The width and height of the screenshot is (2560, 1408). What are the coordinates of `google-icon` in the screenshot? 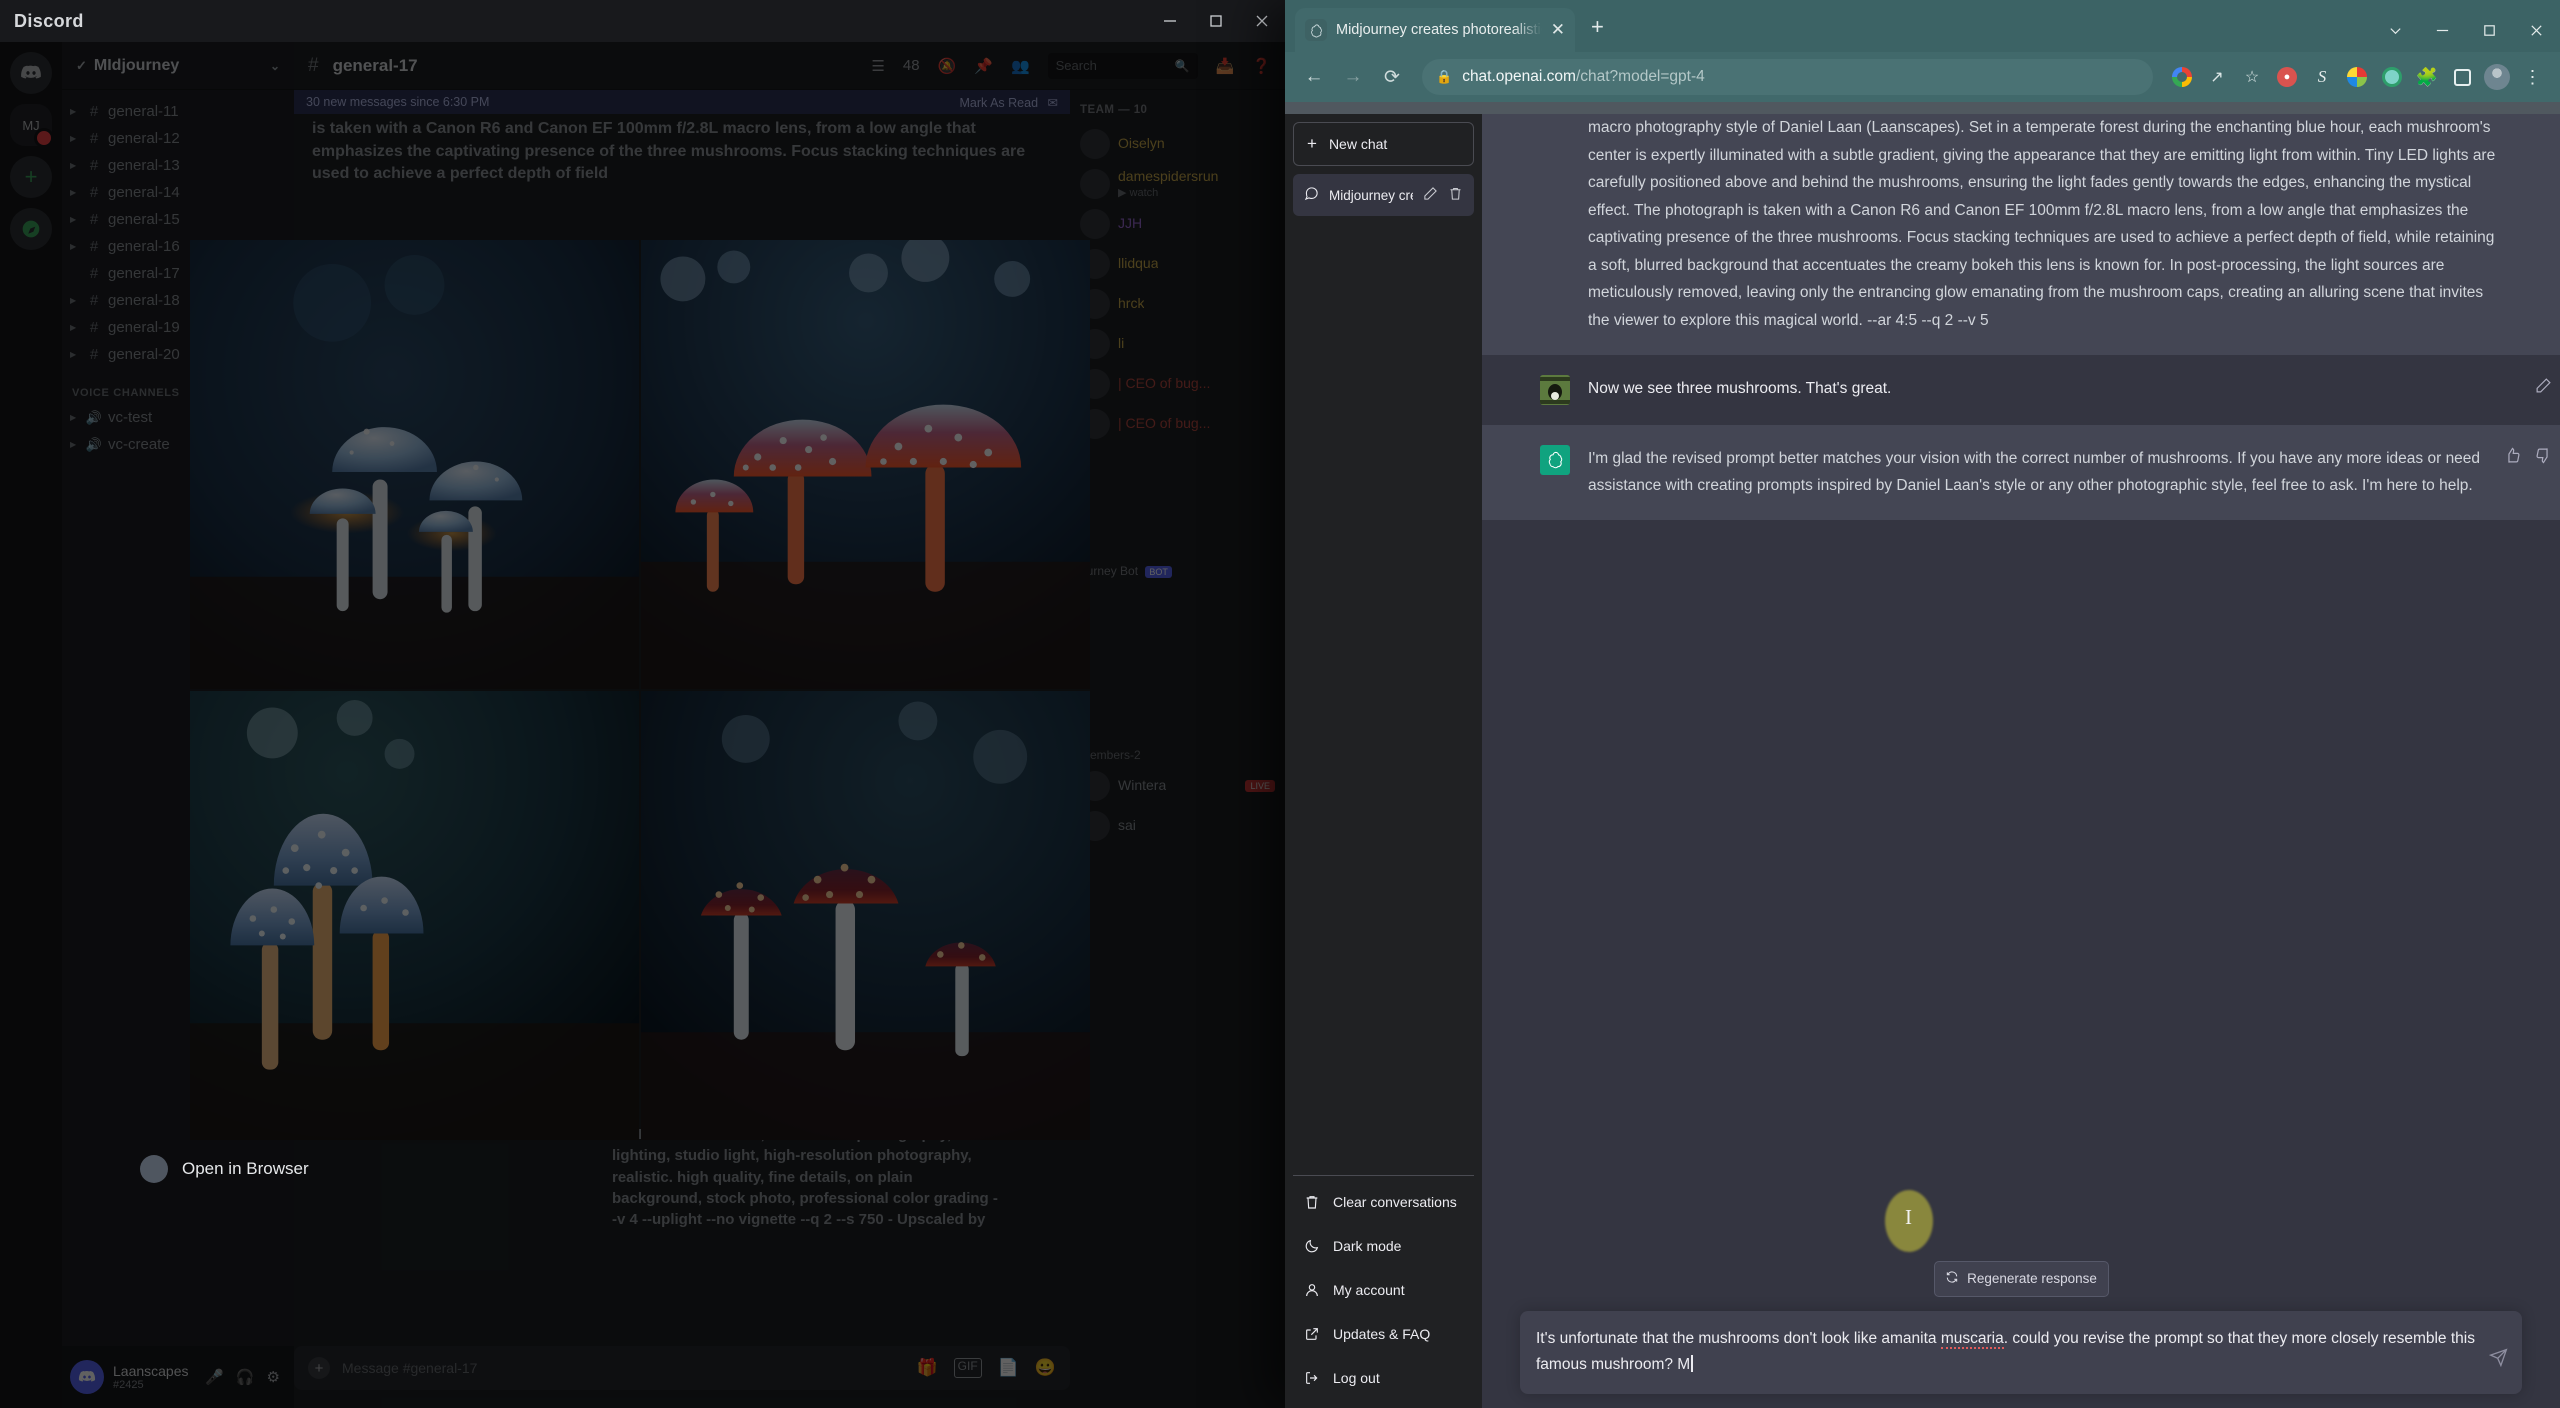 It's located at (2182, 77).